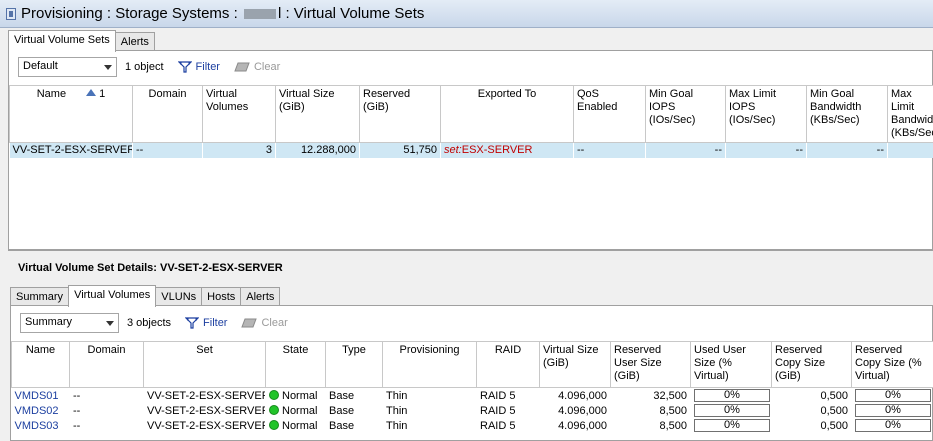  Describe the element at coordinates (62, 41) in the screenshot. I see `tab-virtual-volume-sets: Virtual Volume Sets` at that location.